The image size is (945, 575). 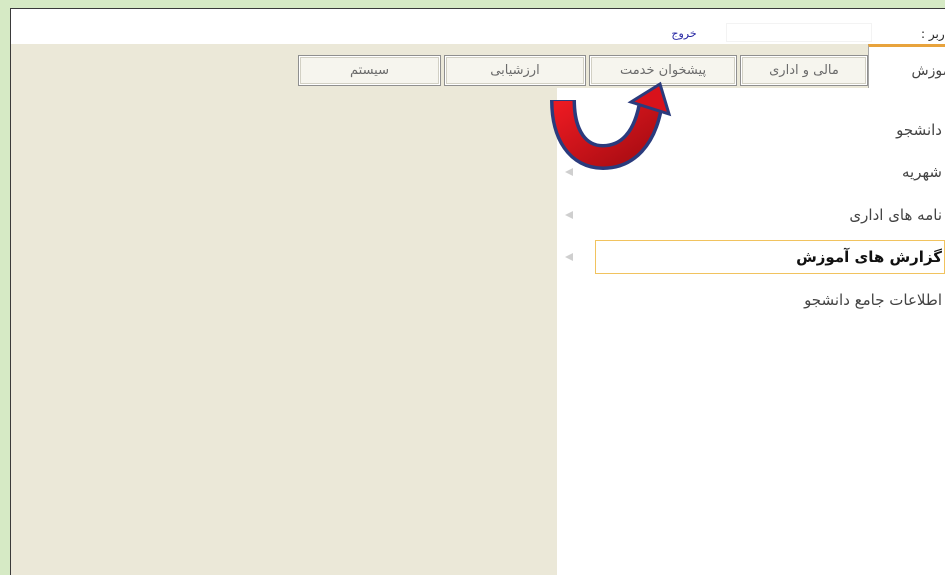 I want to click on menu-item-education-reports: گزارش های آموزش, so click(x=751, y=257).